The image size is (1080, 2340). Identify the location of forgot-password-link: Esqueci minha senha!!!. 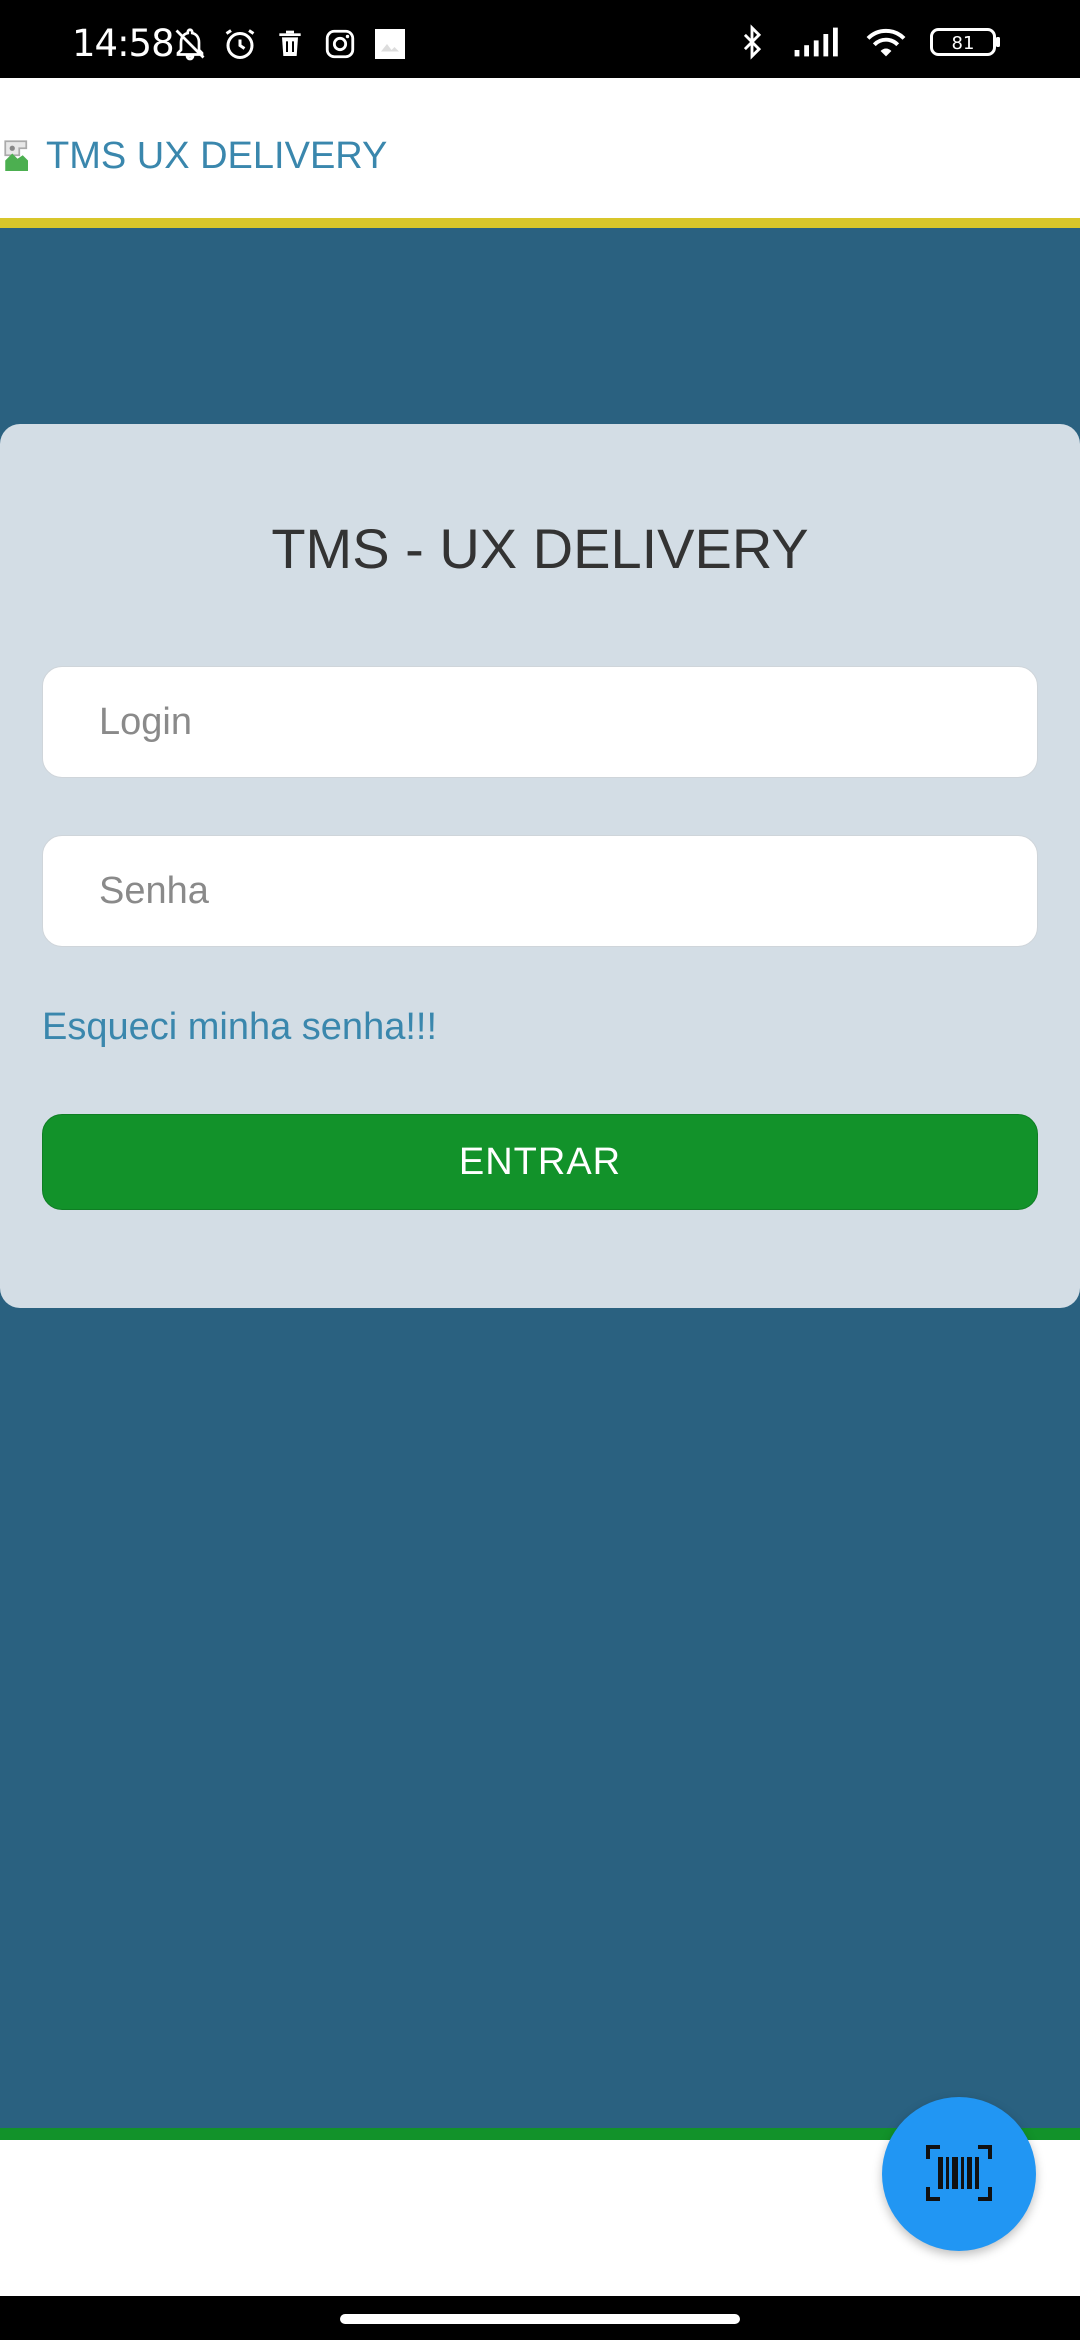
(239, 1027).